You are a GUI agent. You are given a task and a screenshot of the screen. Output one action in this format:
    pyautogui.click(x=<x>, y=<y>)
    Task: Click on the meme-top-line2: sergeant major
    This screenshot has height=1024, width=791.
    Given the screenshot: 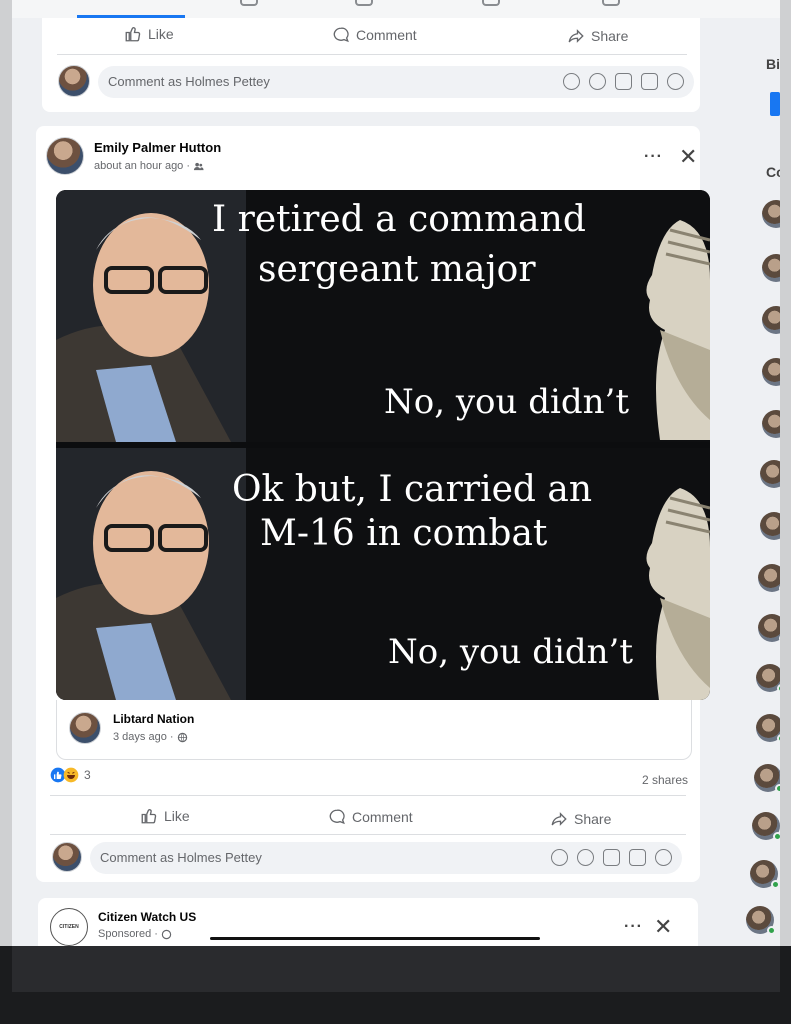 What is the action you would take?
    pyautogui.click(x=397, y=269)
    